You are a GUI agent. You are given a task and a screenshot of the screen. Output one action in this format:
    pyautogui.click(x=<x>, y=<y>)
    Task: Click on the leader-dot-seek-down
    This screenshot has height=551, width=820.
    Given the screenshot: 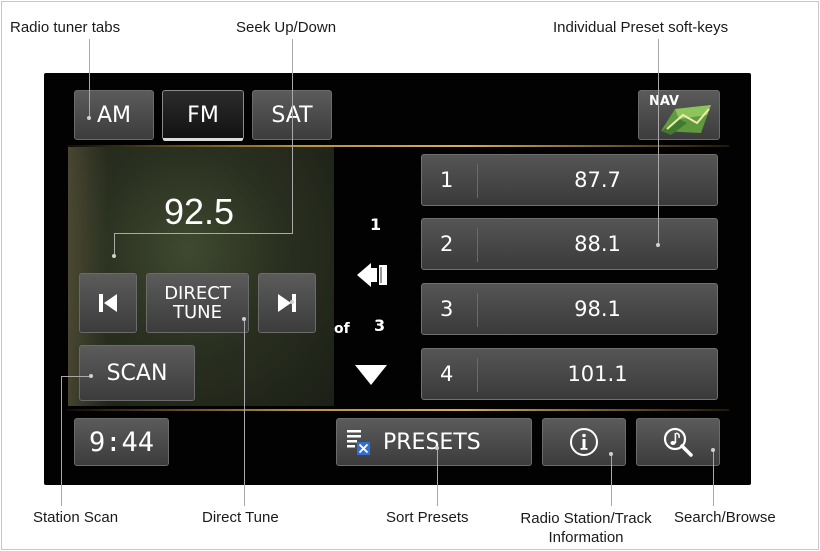 What is the action you would take?
    pyautogui.click(x=114, y=256)
    